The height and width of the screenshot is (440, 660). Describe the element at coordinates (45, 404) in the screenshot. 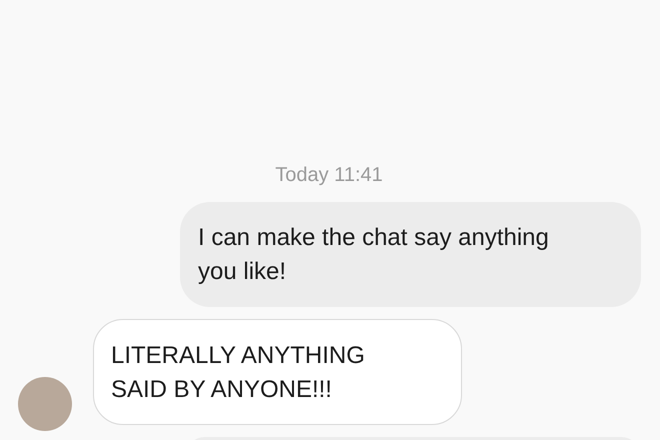

I see `avatar-photo-placeholder` at that location.